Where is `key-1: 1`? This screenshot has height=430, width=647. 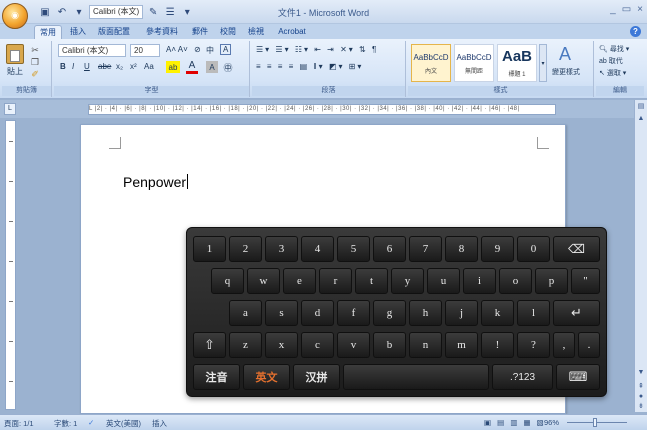 key-1: 1 is located at coordinates (209, 249).